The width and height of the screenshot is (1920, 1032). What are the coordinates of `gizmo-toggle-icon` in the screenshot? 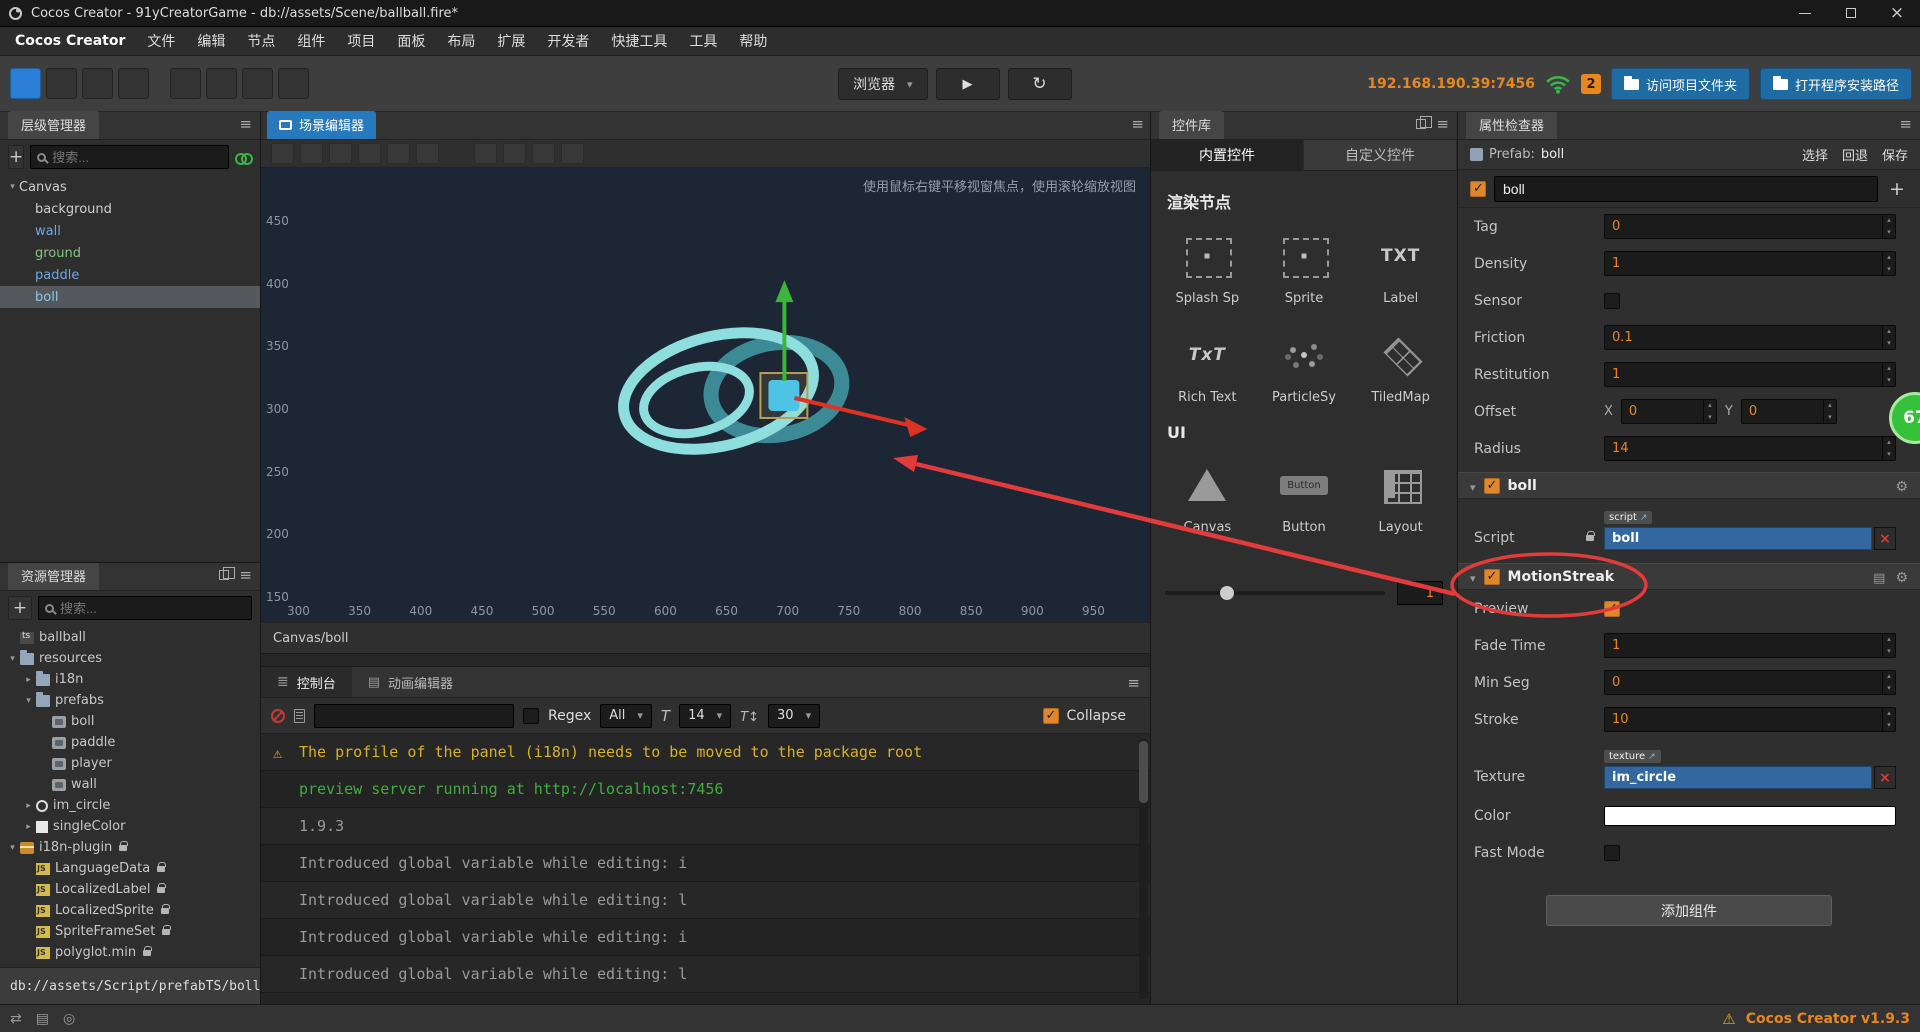 It's located at (293, 83).